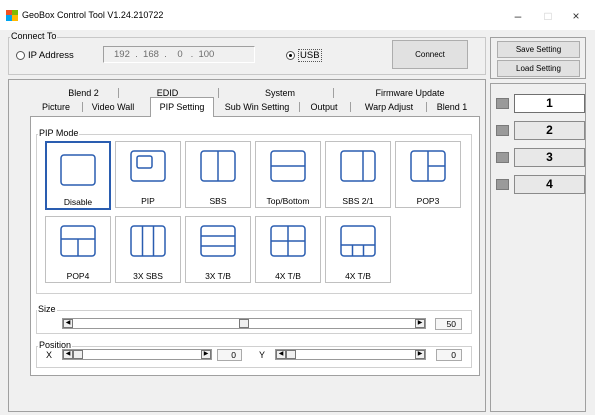 This screenshot has height=415, width=595. Describe the element at coordinates (538, 68) in the screenshot. I see `load-setting-button: Load Setting` at that location.